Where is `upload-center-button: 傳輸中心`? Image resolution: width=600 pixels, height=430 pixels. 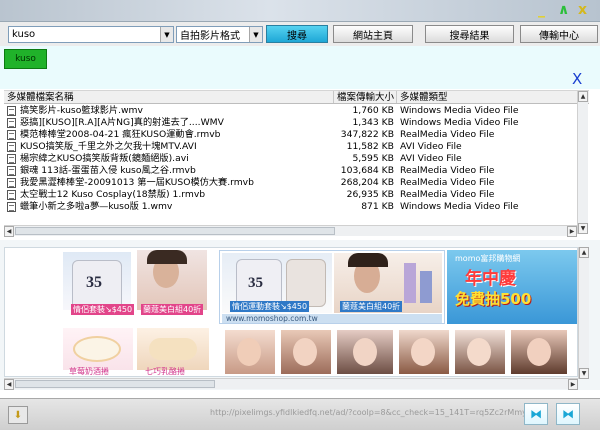 upload-center-button: 傳輸中心 is located at coordinates (559, 34).